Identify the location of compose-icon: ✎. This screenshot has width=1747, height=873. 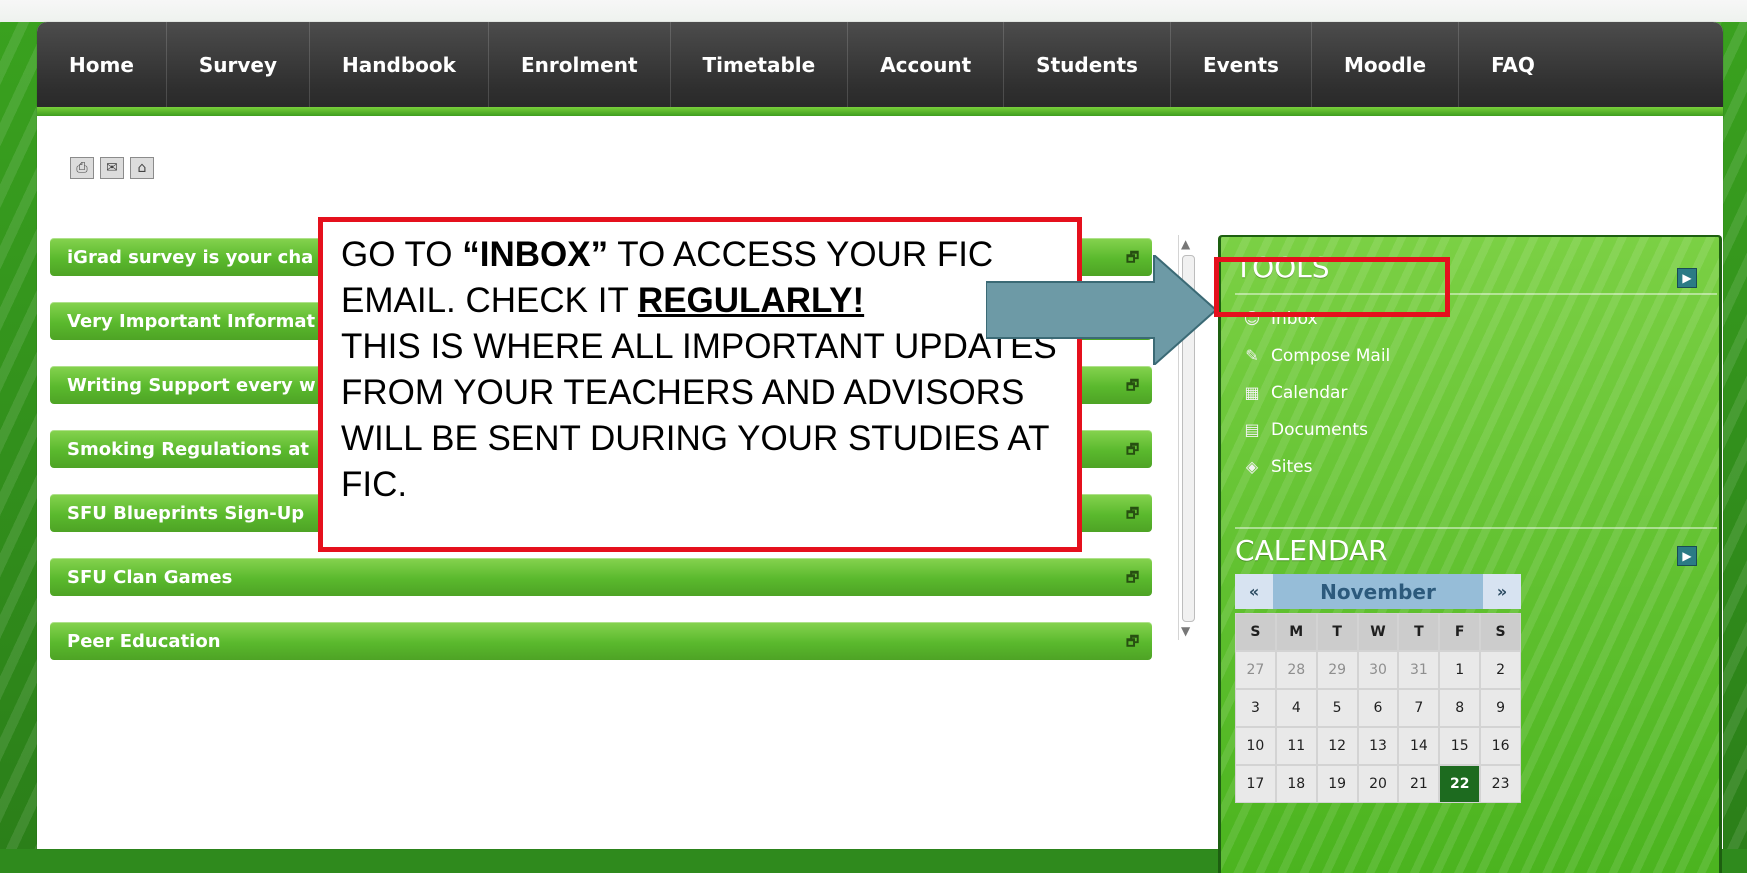
(1252, 355).